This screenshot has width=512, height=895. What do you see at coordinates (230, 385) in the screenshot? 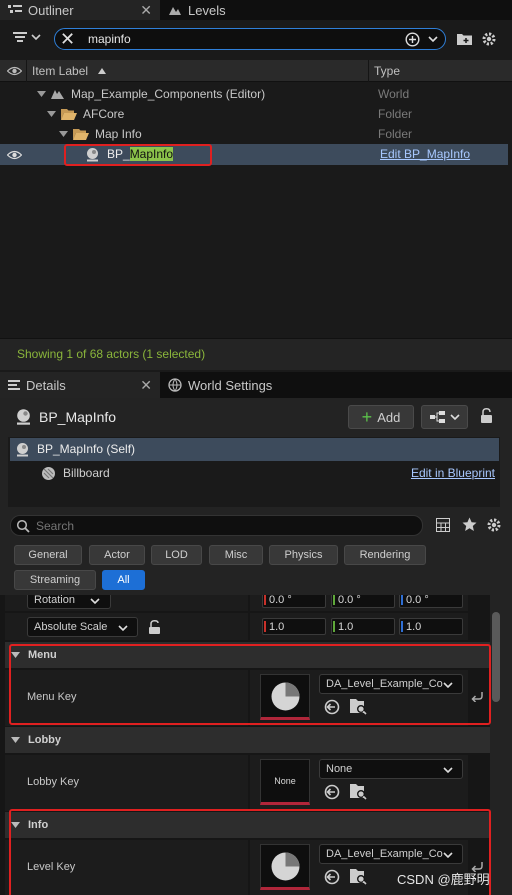
I see `tab-world-settings-label: World Settings` at bounding box center [230, 385].